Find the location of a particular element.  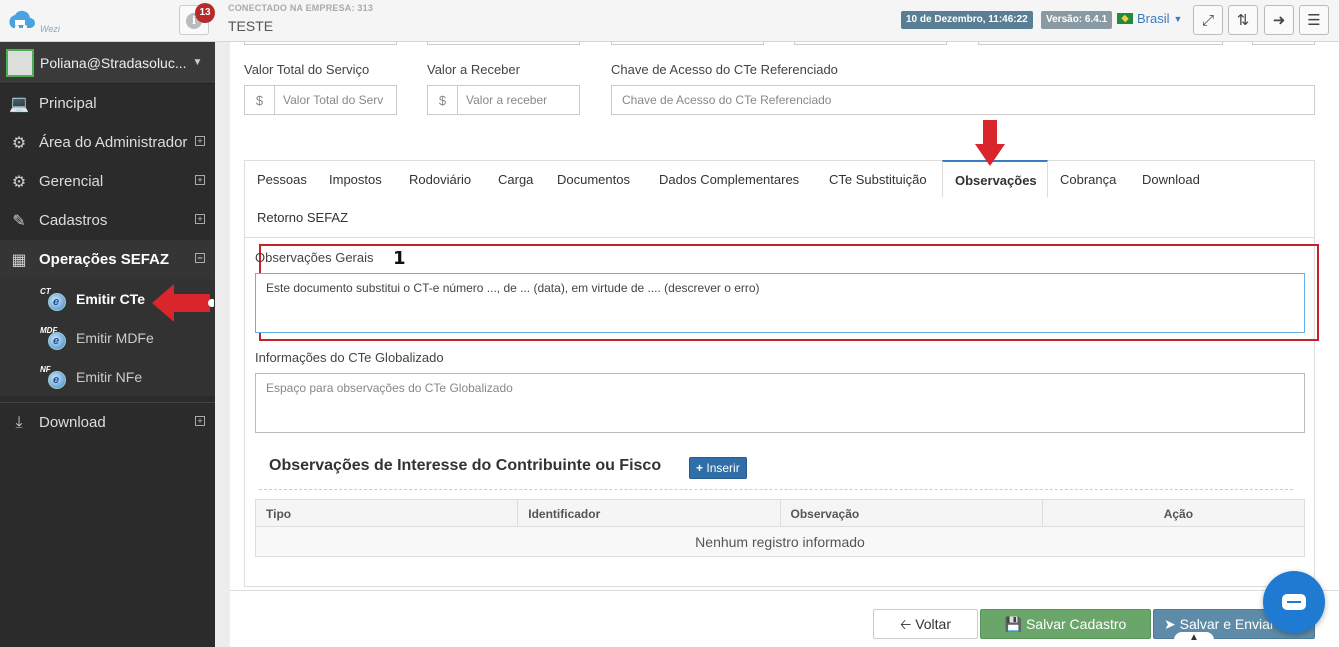

voltar-button: 🡠 Voltar is located at coordinates (925, 624).